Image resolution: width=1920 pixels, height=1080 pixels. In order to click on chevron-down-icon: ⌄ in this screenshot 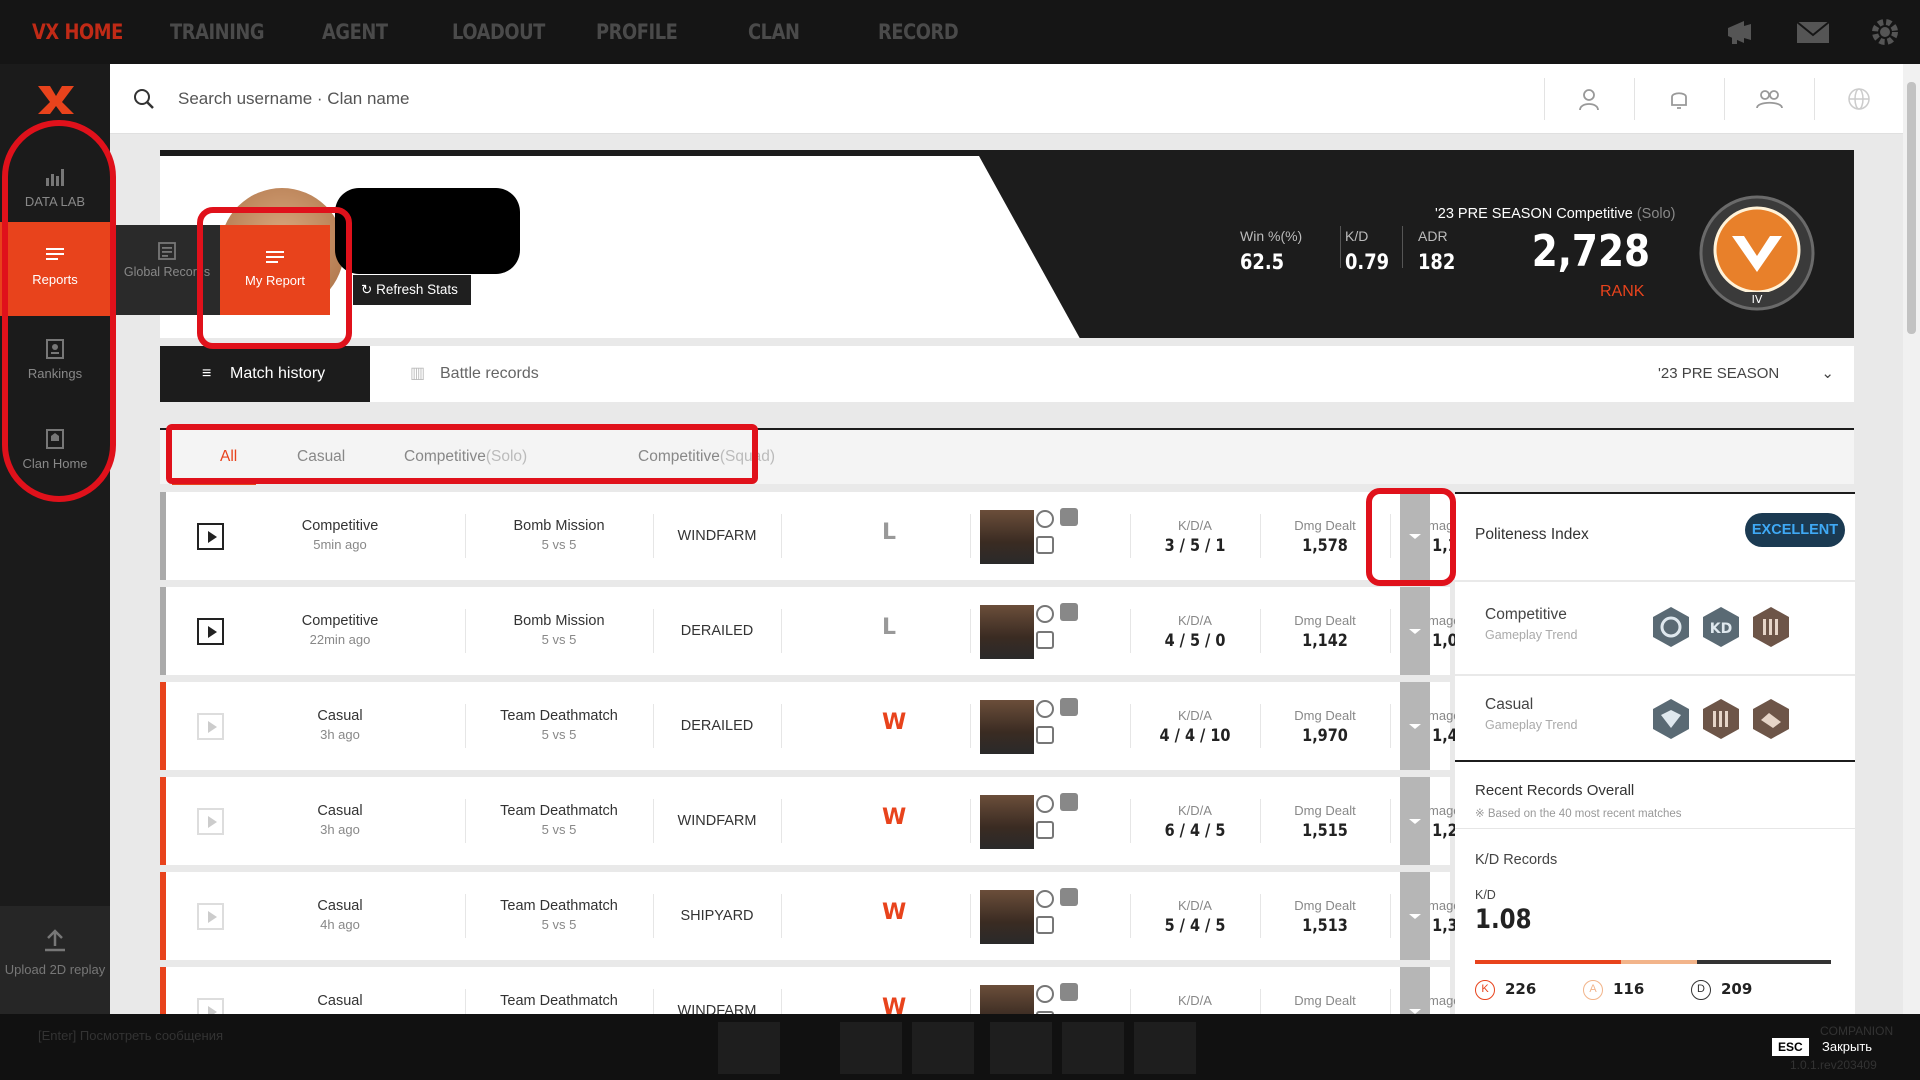, I will do `click(1827, 373)`.